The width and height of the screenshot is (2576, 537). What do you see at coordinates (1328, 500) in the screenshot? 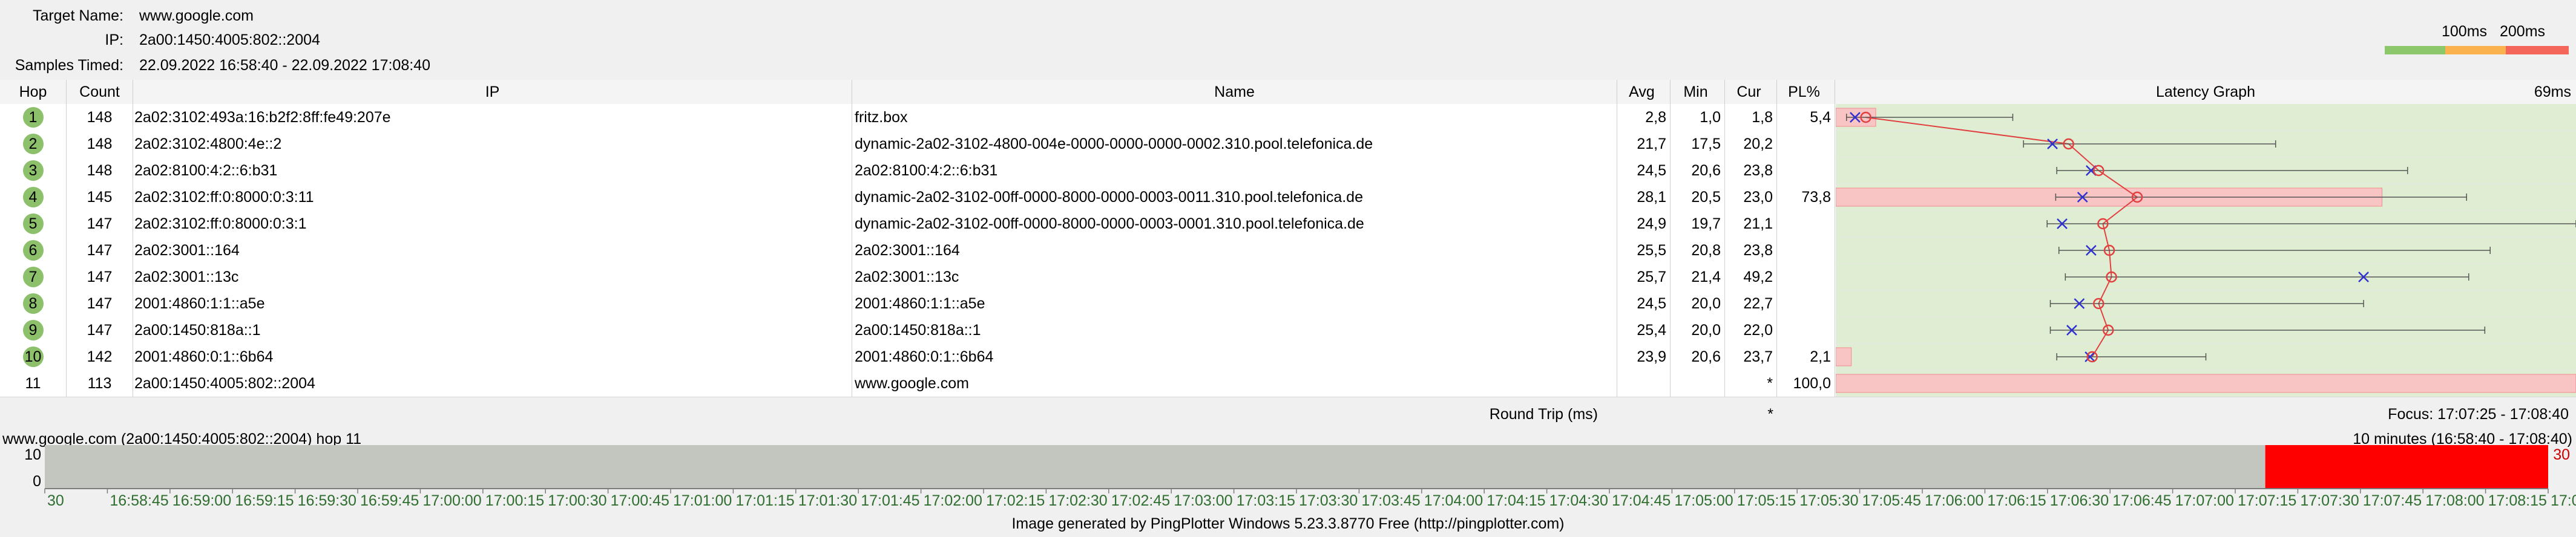
I see `history-time-label: 17:03:30` at bounding box center [1328, 500].